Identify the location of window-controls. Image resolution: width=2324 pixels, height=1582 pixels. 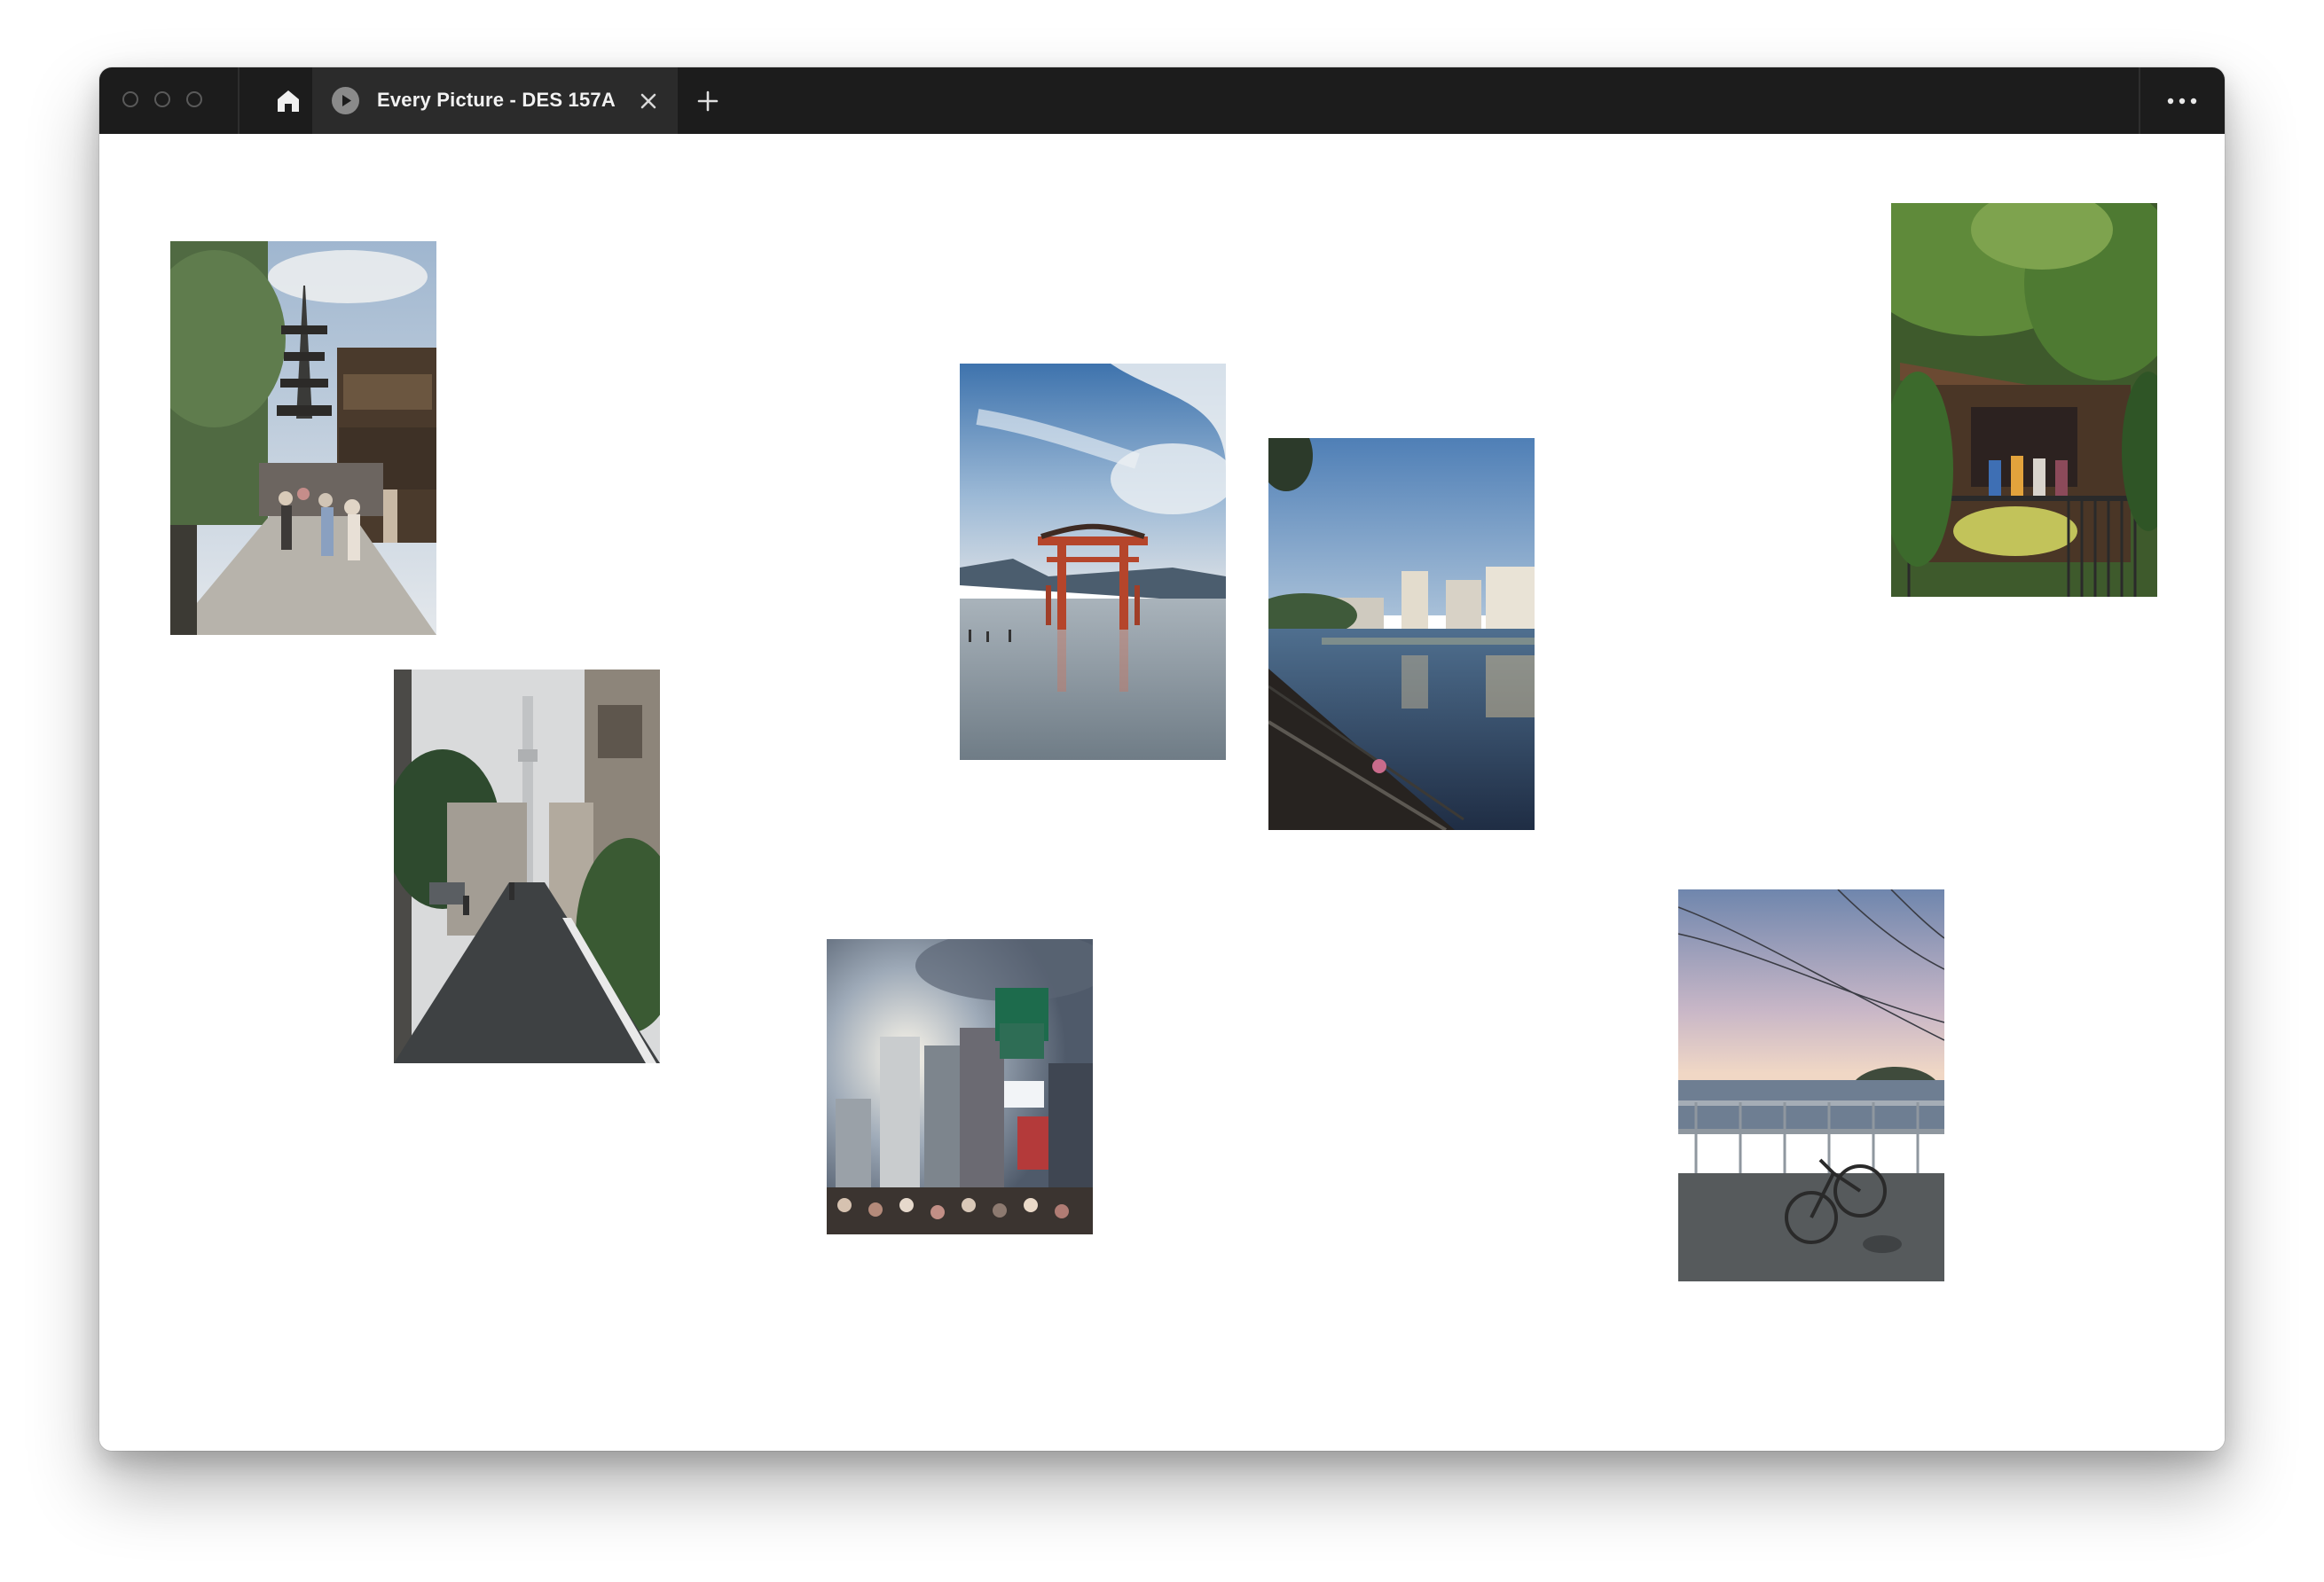
(162, 99).